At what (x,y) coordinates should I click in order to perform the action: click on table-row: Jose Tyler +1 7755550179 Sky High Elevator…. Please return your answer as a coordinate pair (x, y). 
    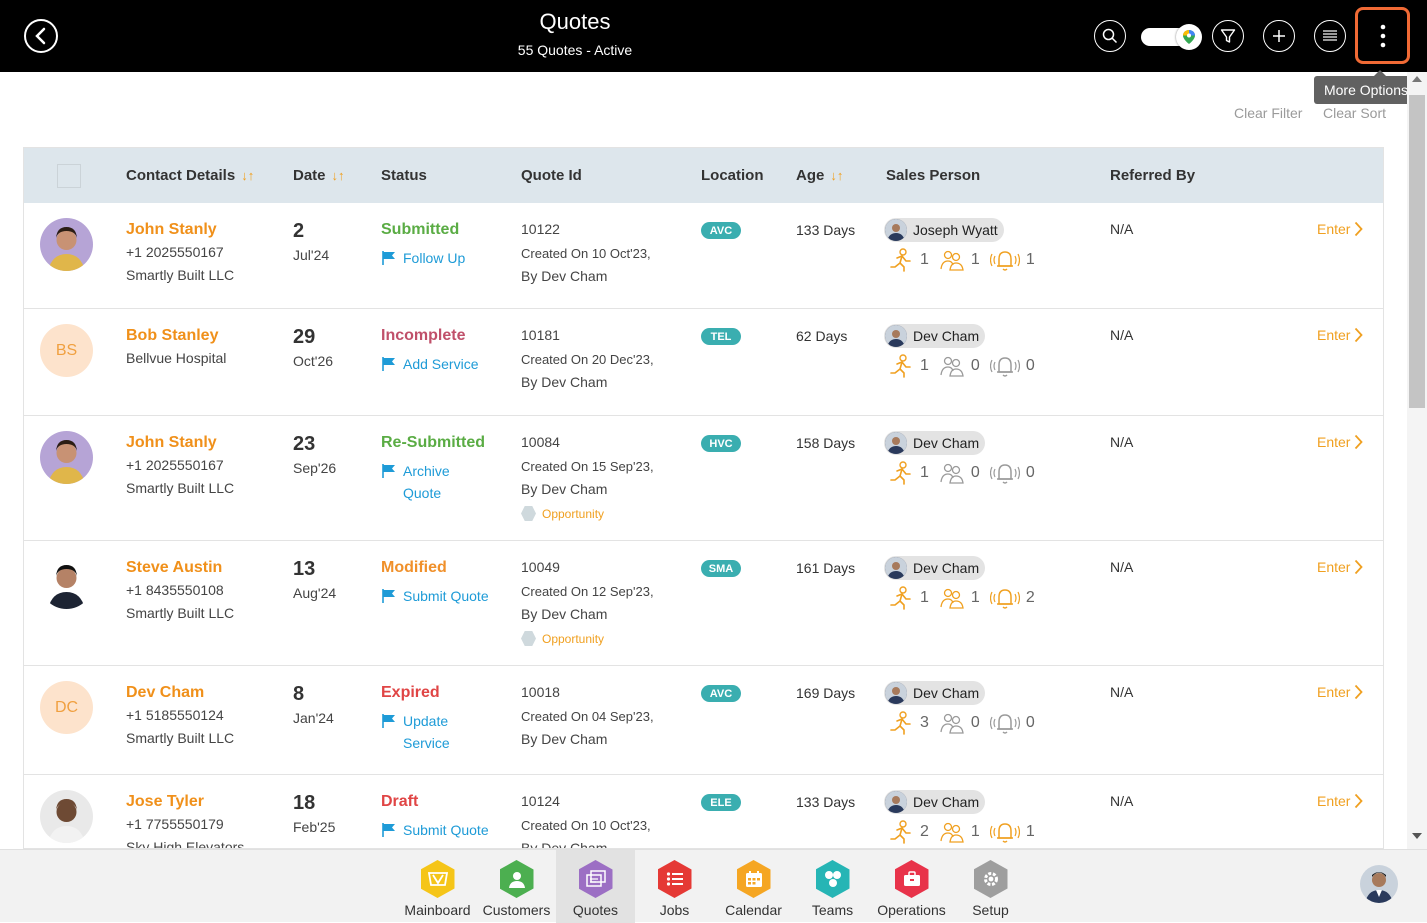
    Looking at the image, I should click on (703, 811).